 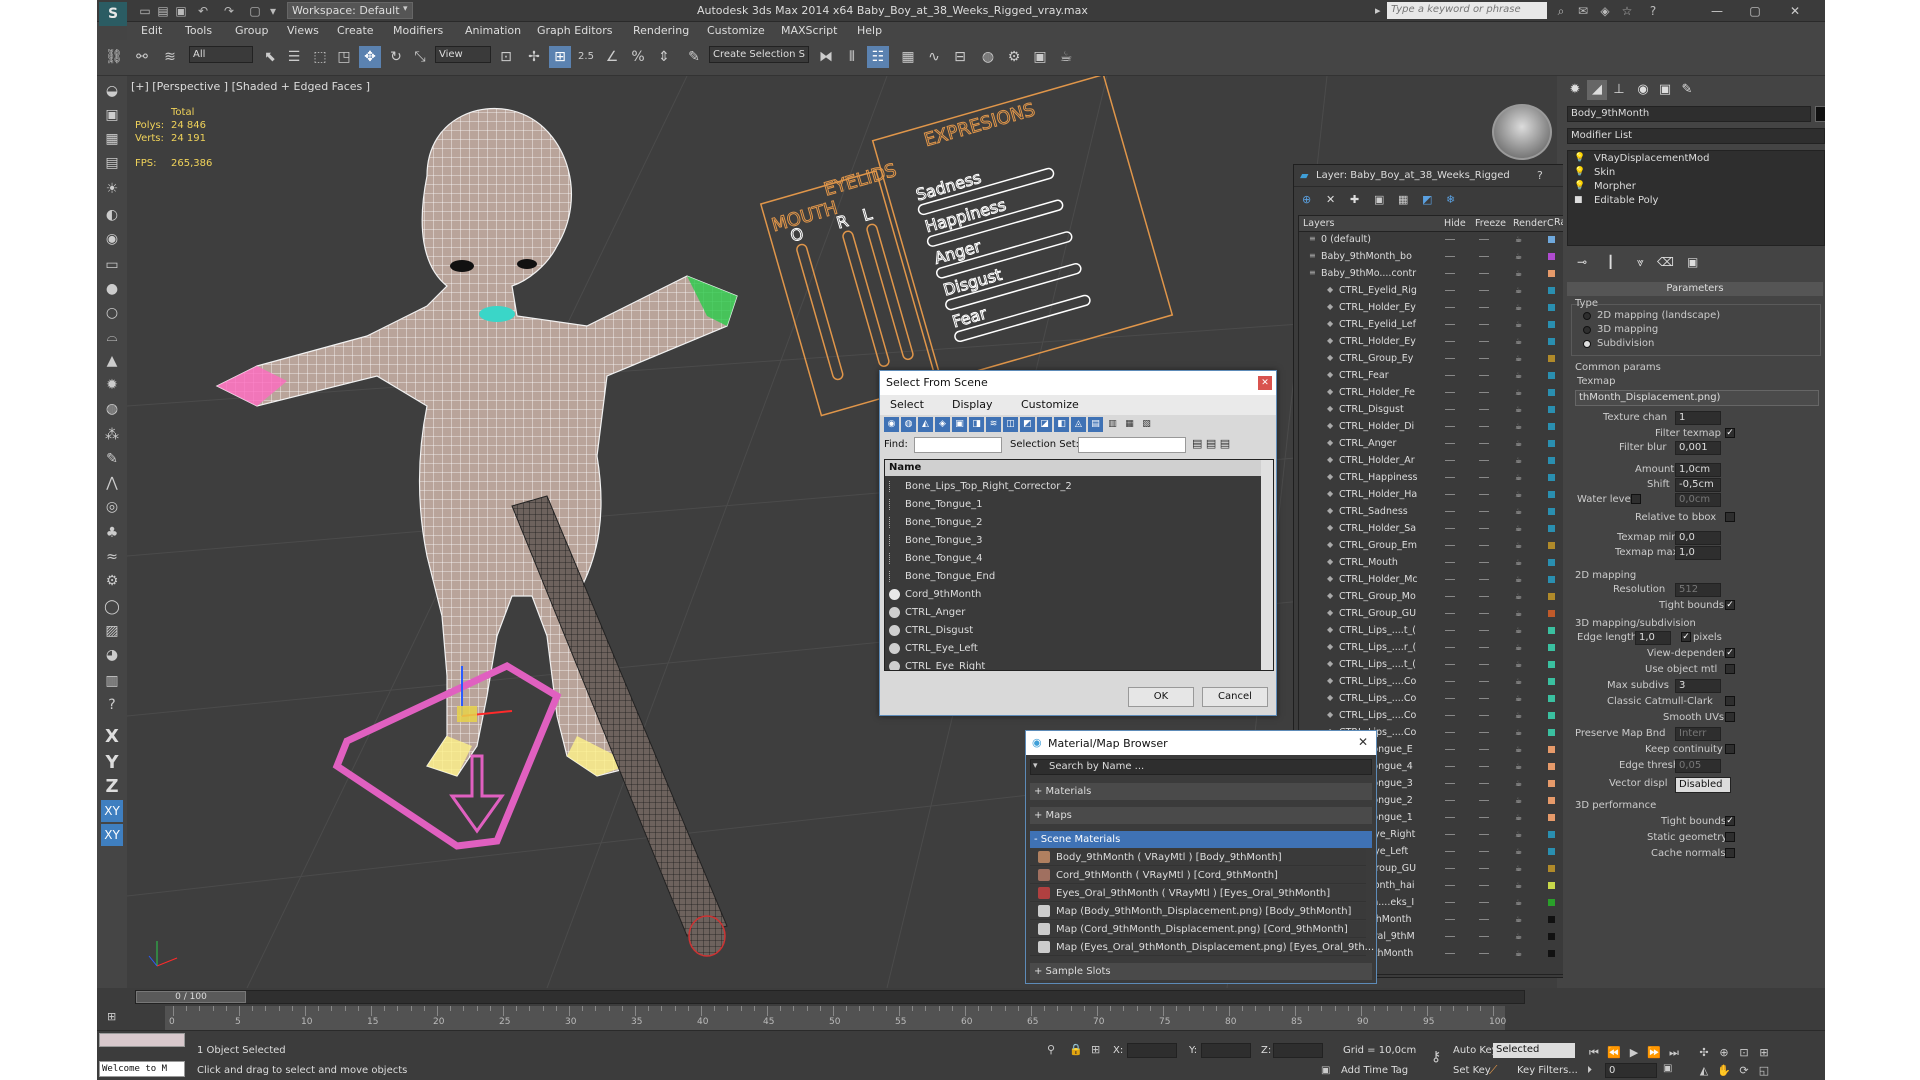 I want to click on sfs-selset-tools-icon: ▤ ▤ ▤, so click(x=1211, y=443).